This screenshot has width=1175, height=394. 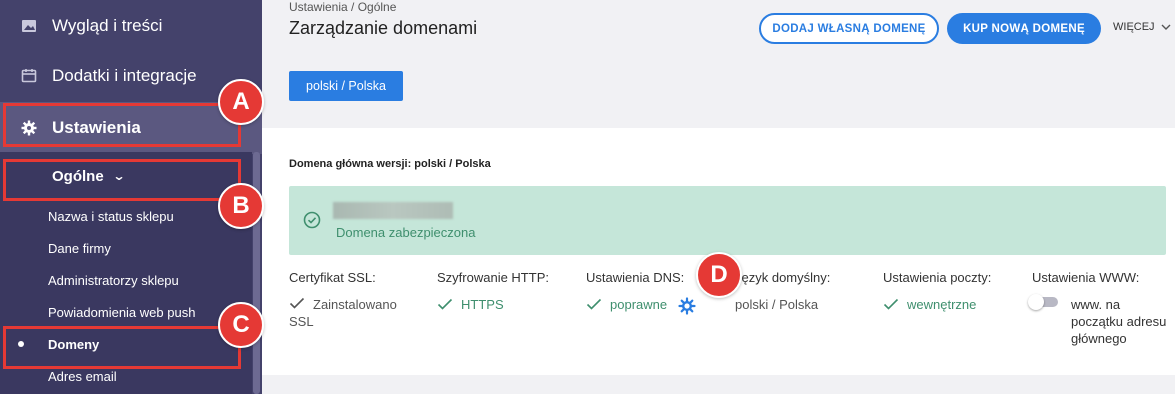 I want to click on dns-settings-gear-icon, so click(x=687, y=306).